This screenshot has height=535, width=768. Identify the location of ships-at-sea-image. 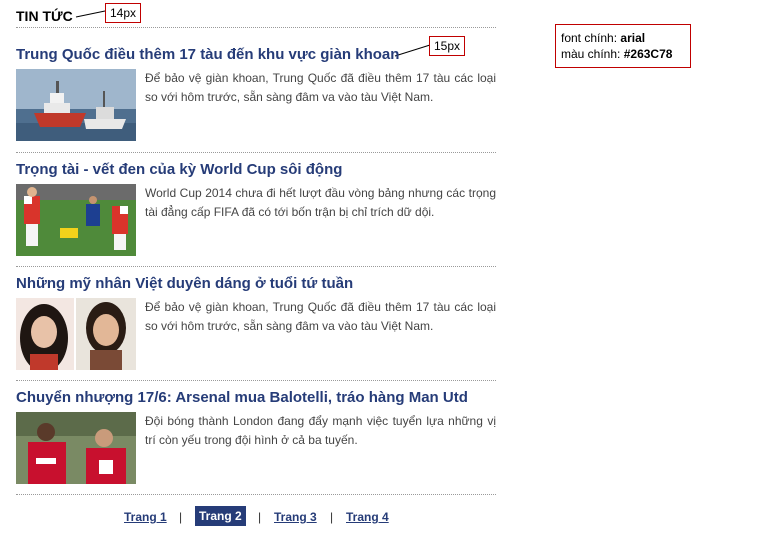
(76, 105).